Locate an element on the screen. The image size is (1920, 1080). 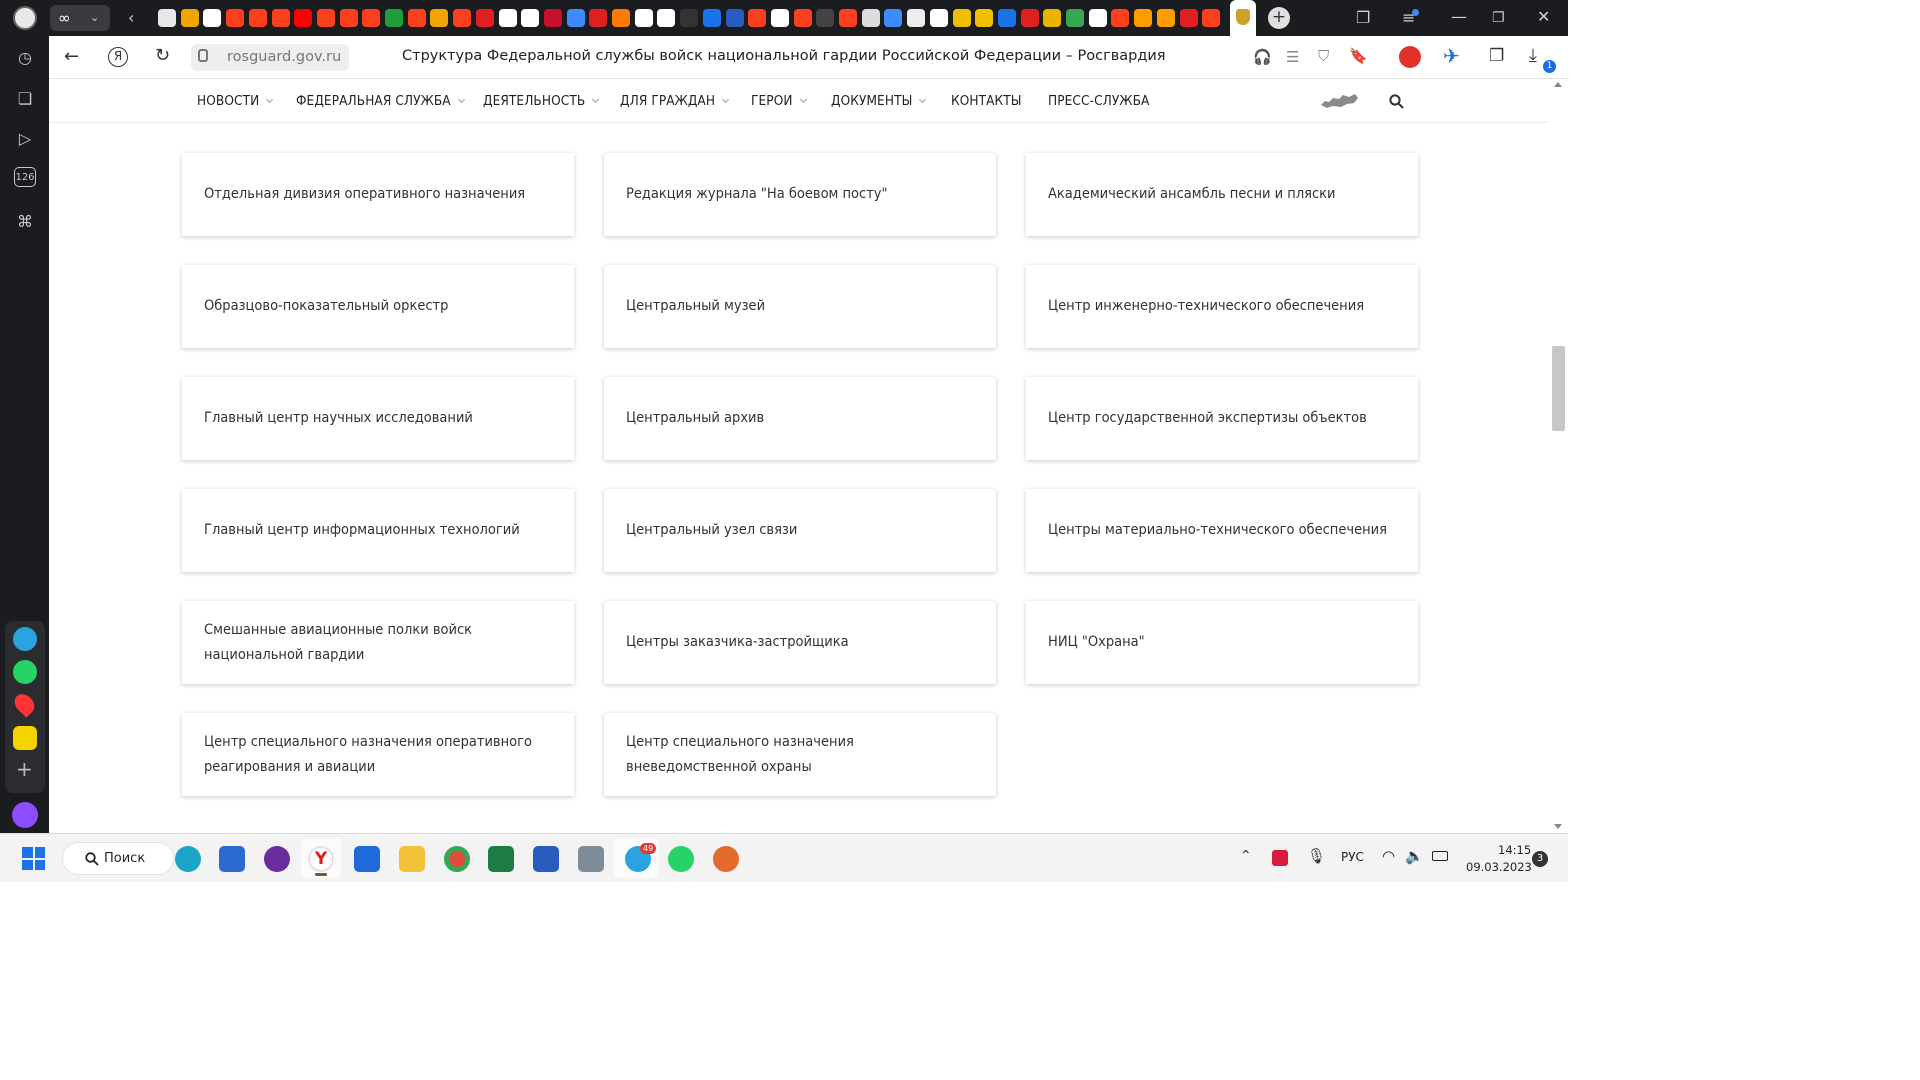
downloads-icon: ⤓ is located at coordinates (1533, 55).